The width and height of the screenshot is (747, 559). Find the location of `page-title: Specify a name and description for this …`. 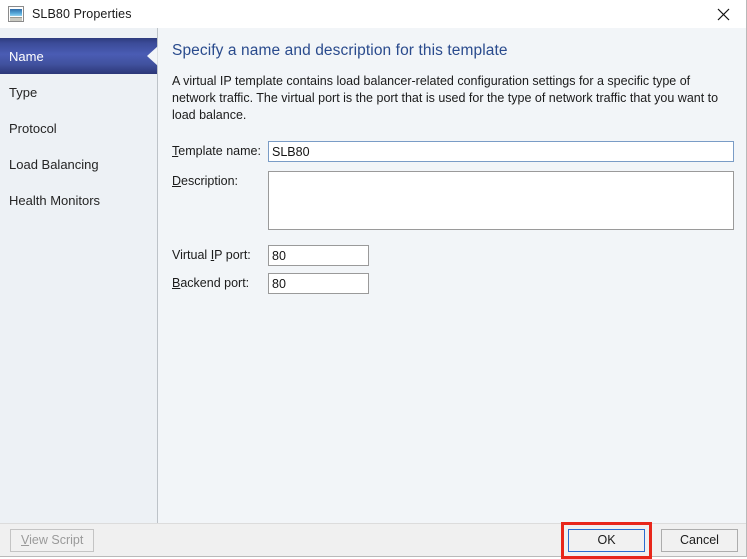

page-title: Specify a name and description for this … is located at coordinates (340, 50).